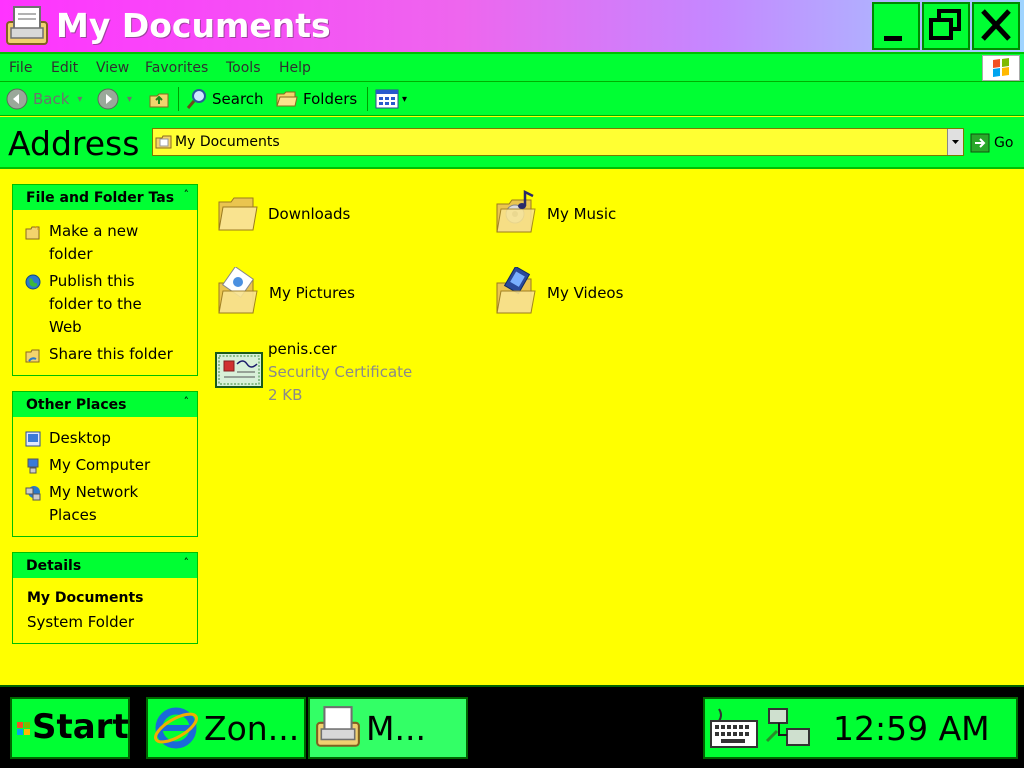 The height and width of the screenshot is (768, 1024). Describe the element at coordinates (94, 503) in the screenshot. I see `place-label: My Network Places` at that location.